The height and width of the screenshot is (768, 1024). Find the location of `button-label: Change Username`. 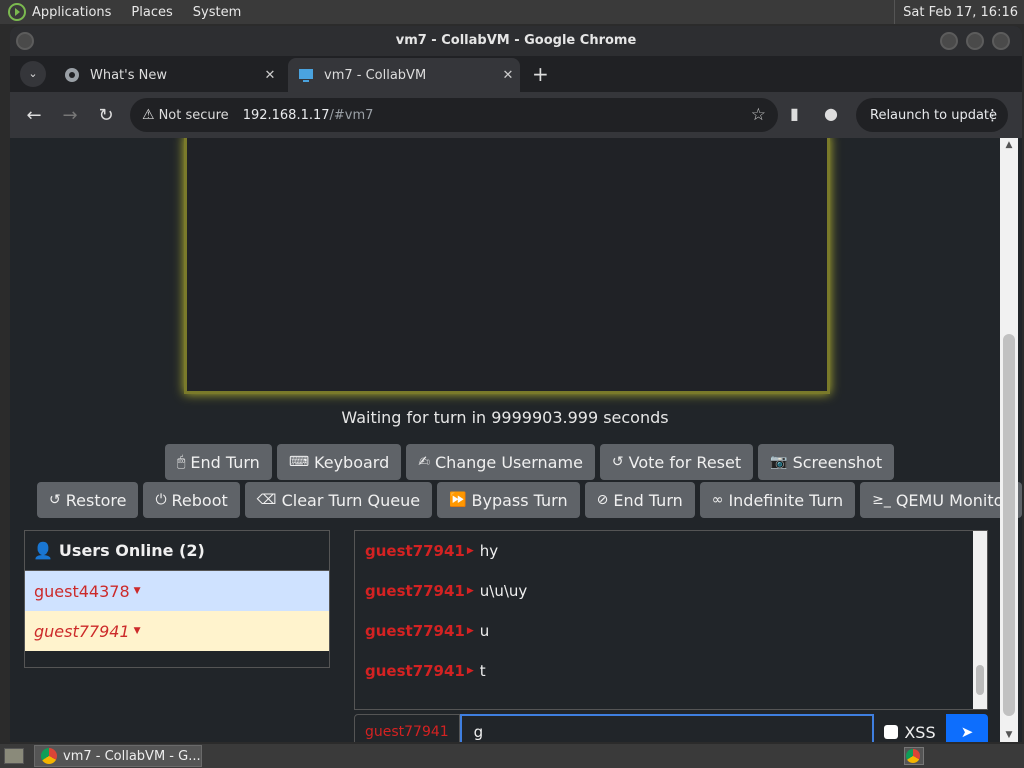

button-label: Change Username is located at coordinates (509, 462).